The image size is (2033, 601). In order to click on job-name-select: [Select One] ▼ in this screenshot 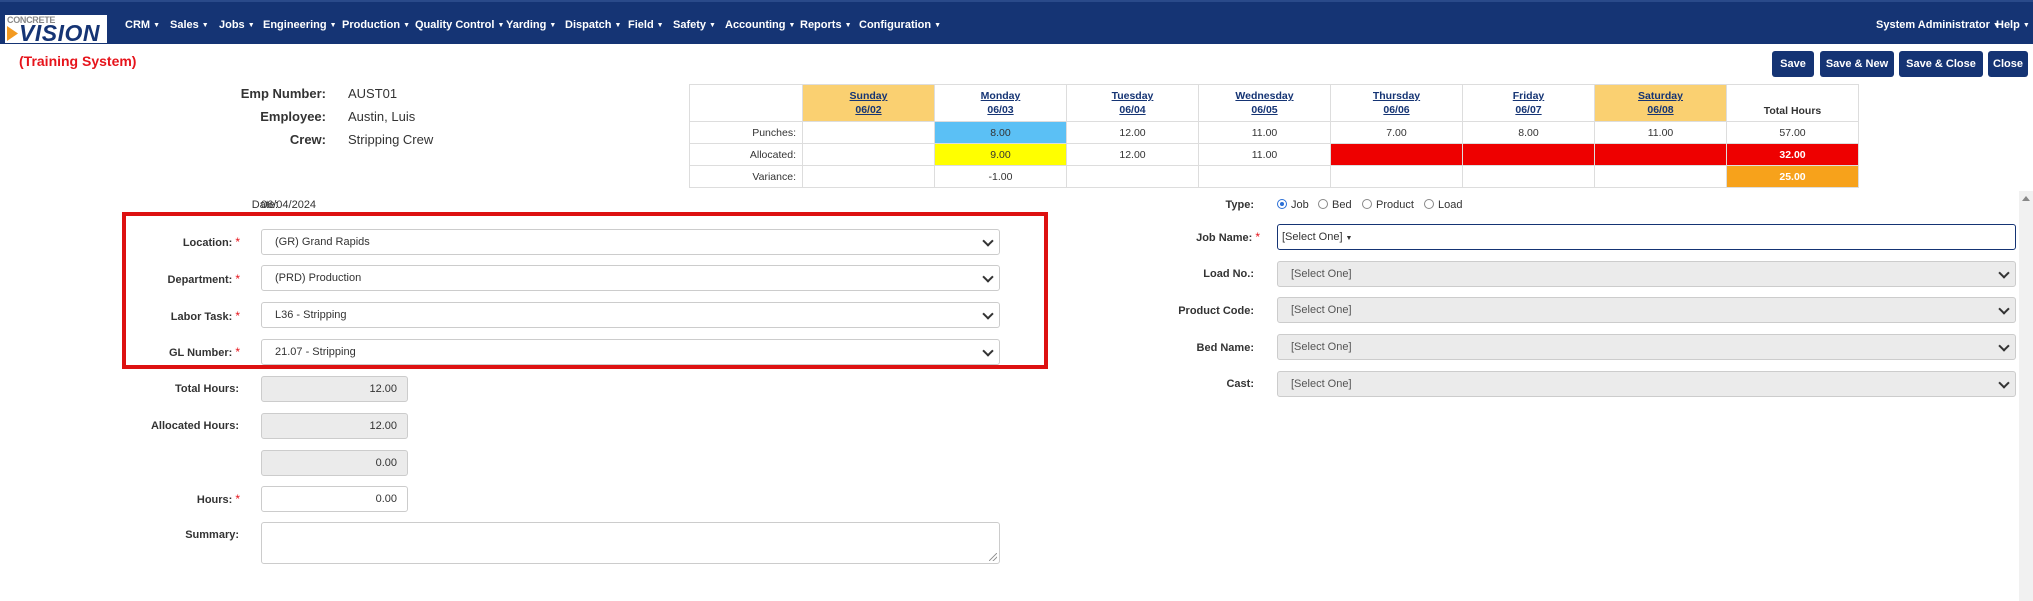, I will do `click(1646, 237)`.